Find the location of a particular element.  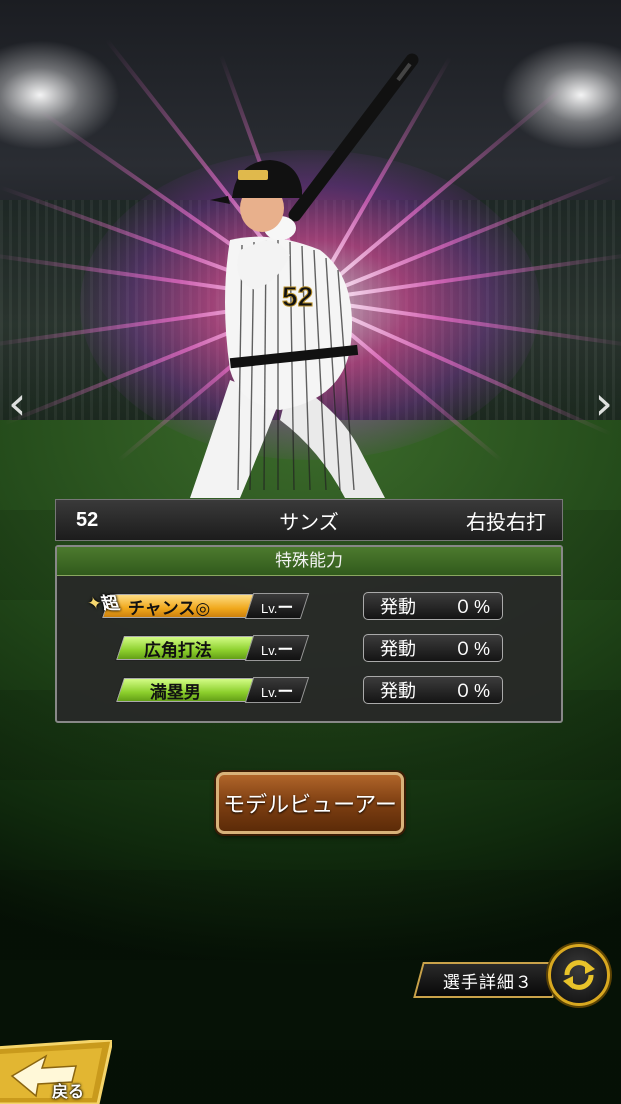

svg-text: 52 is located at coordinates (297, 296).